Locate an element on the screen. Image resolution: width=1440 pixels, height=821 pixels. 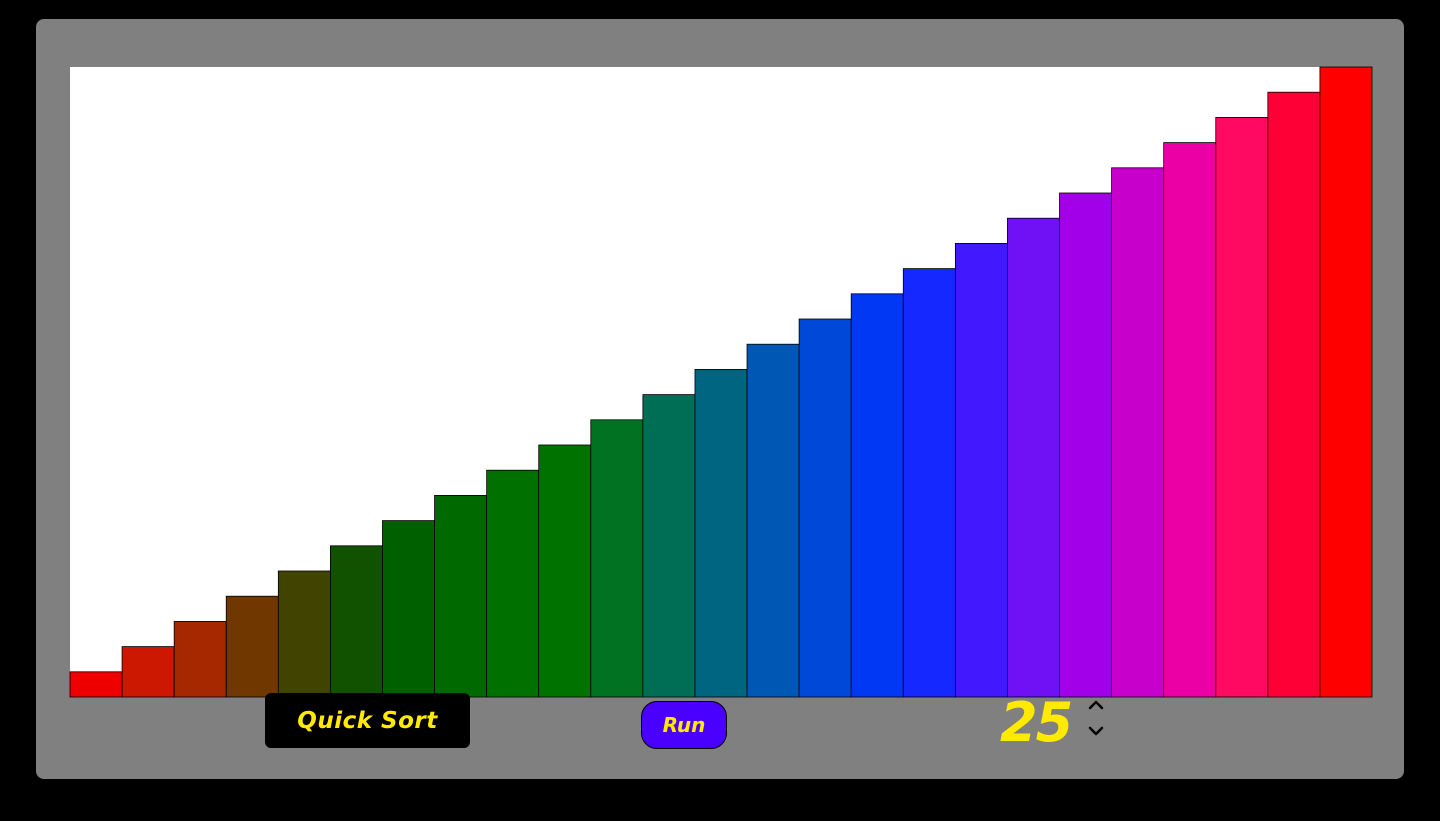
chevron-up-icon is located at coordinates (1096, 705).